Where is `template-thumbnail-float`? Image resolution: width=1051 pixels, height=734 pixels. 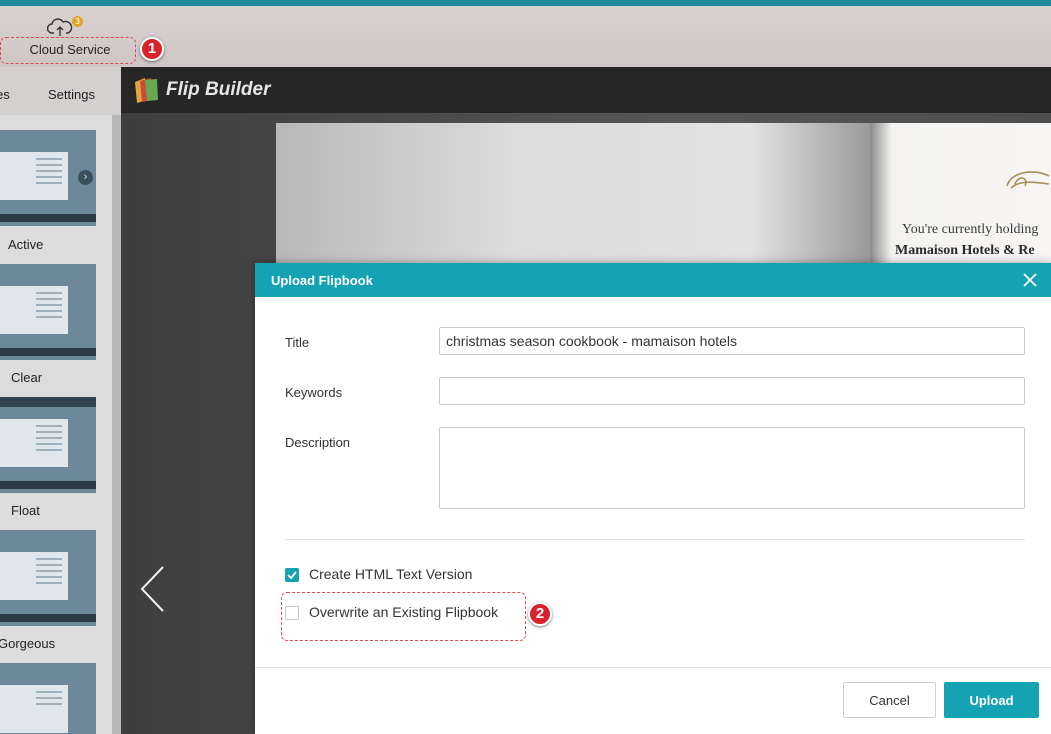 template-thumbnail-float is located at coordinates (48, 445).